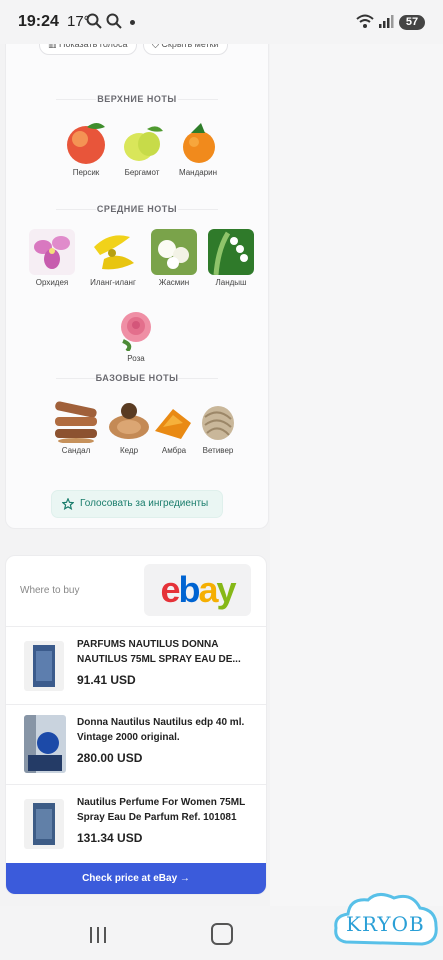 The height and width of the screenshot is (960, 443). What do you see at coordinates (142, 142) in the screenshot?
I see `bergamot-image` at bounding box center [142, 142].